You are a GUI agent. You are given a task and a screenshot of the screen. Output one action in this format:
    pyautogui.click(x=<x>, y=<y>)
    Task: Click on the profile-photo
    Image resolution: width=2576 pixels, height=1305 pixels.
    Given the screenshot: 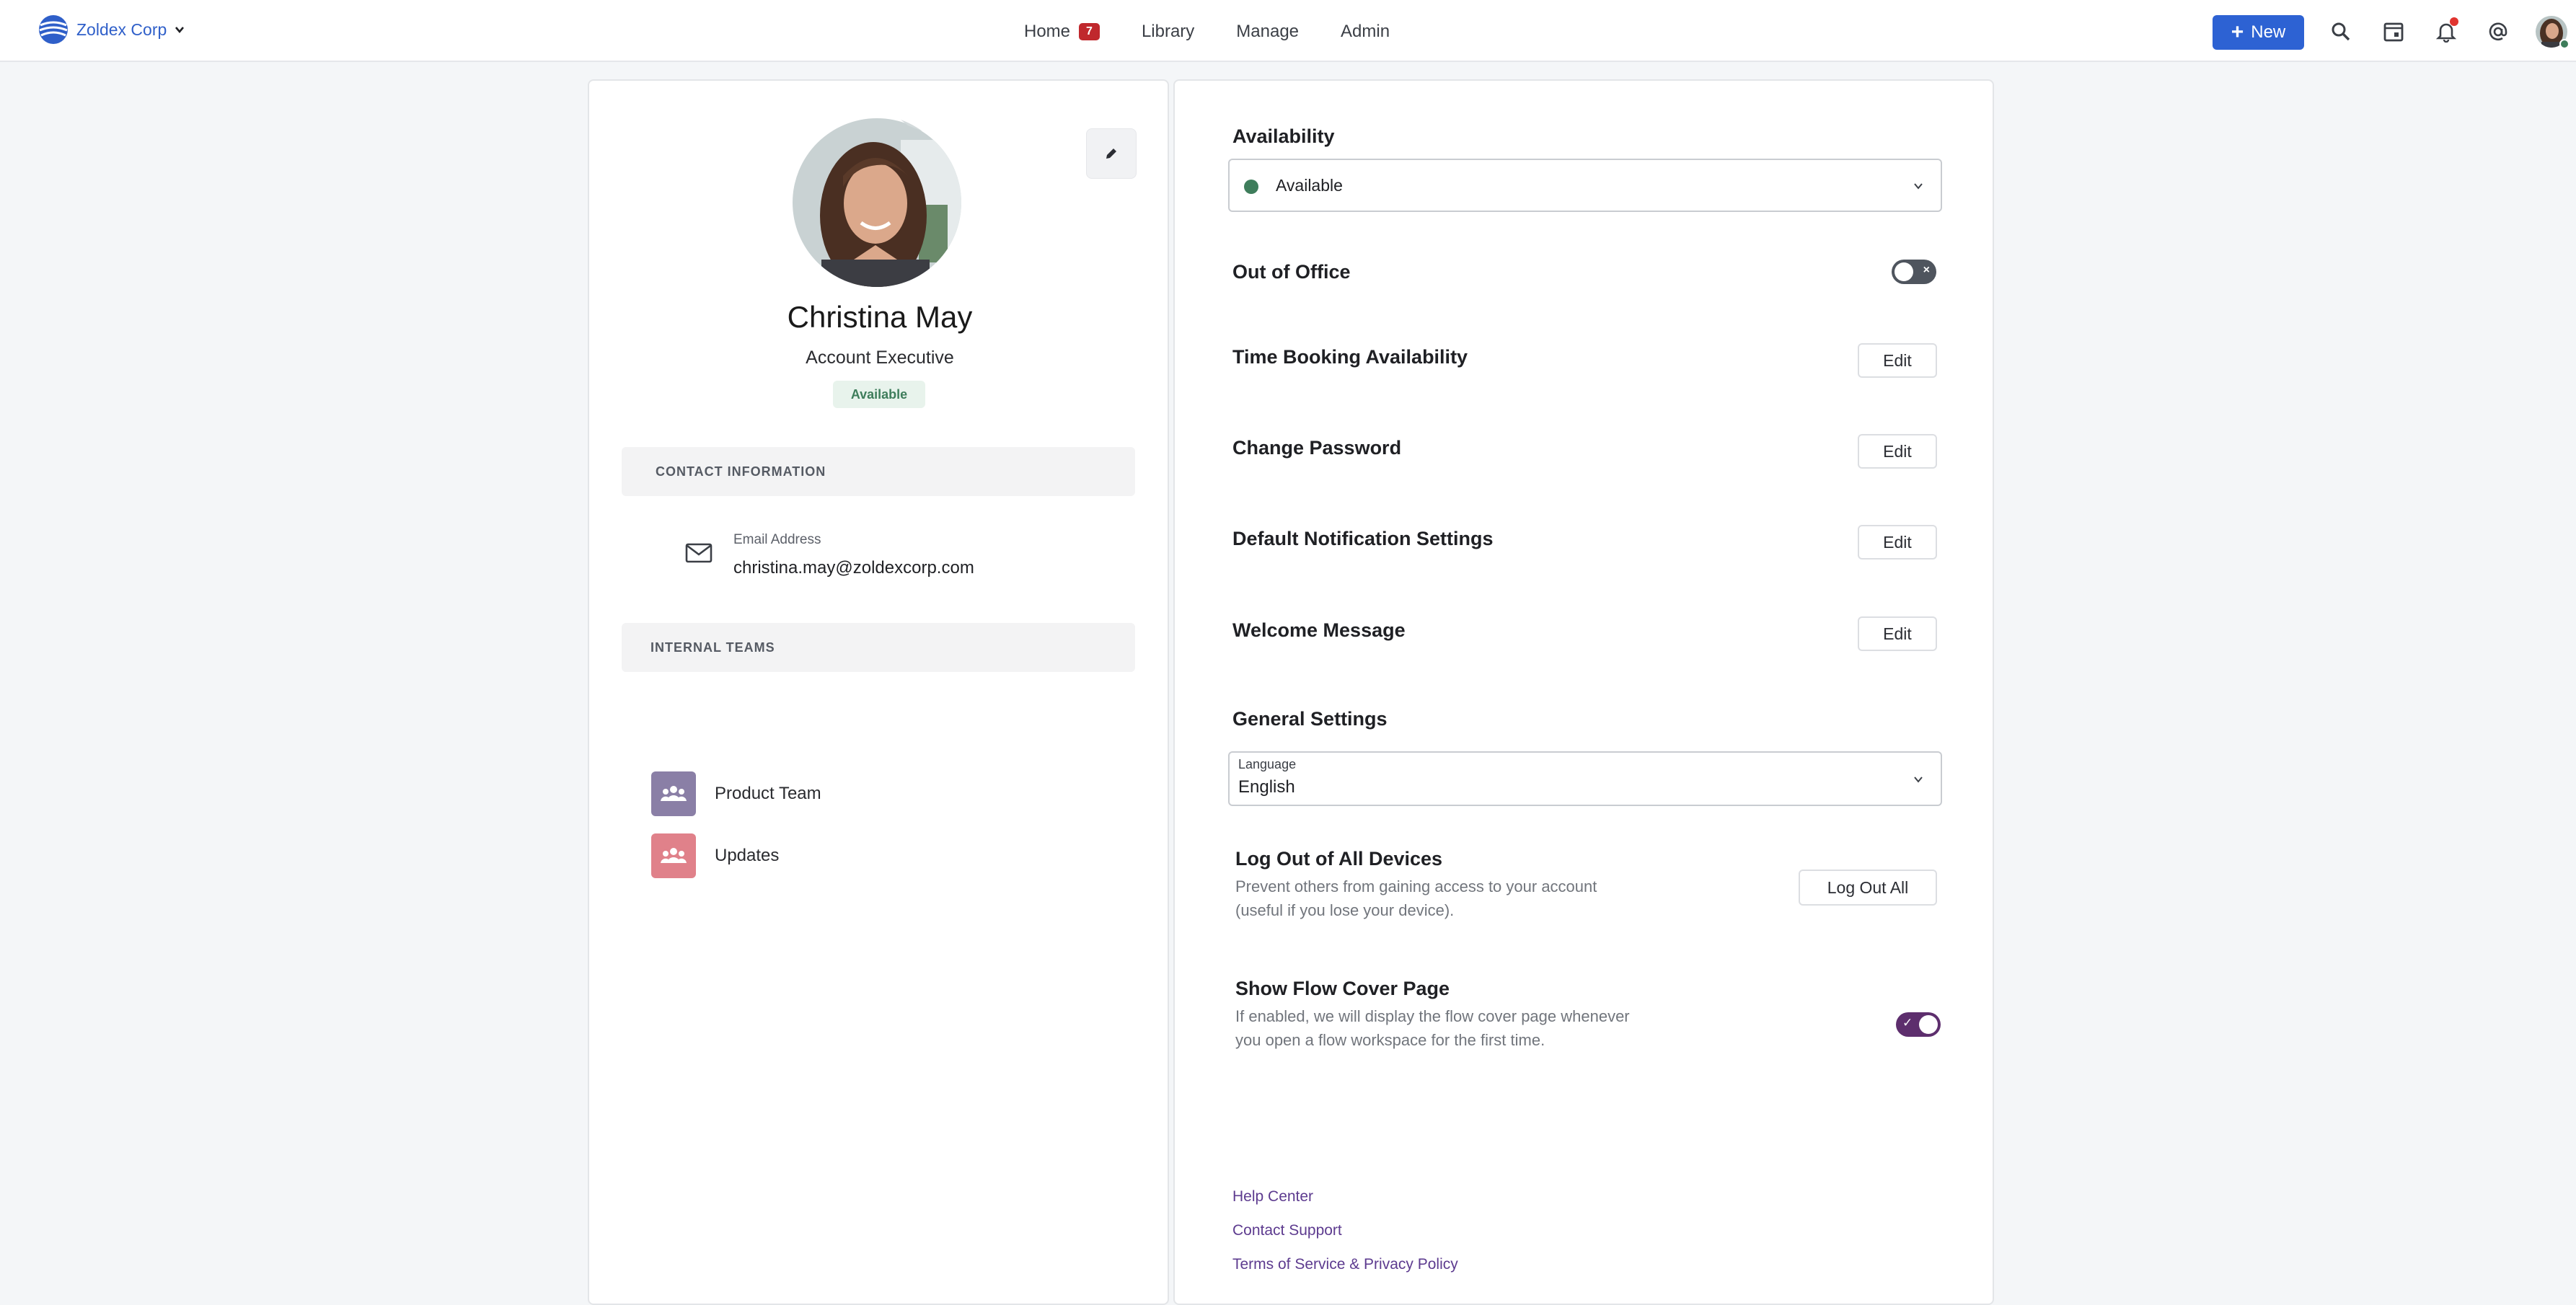 What is the action you would take?
    pyautogui.click(x=877, y=202)
    